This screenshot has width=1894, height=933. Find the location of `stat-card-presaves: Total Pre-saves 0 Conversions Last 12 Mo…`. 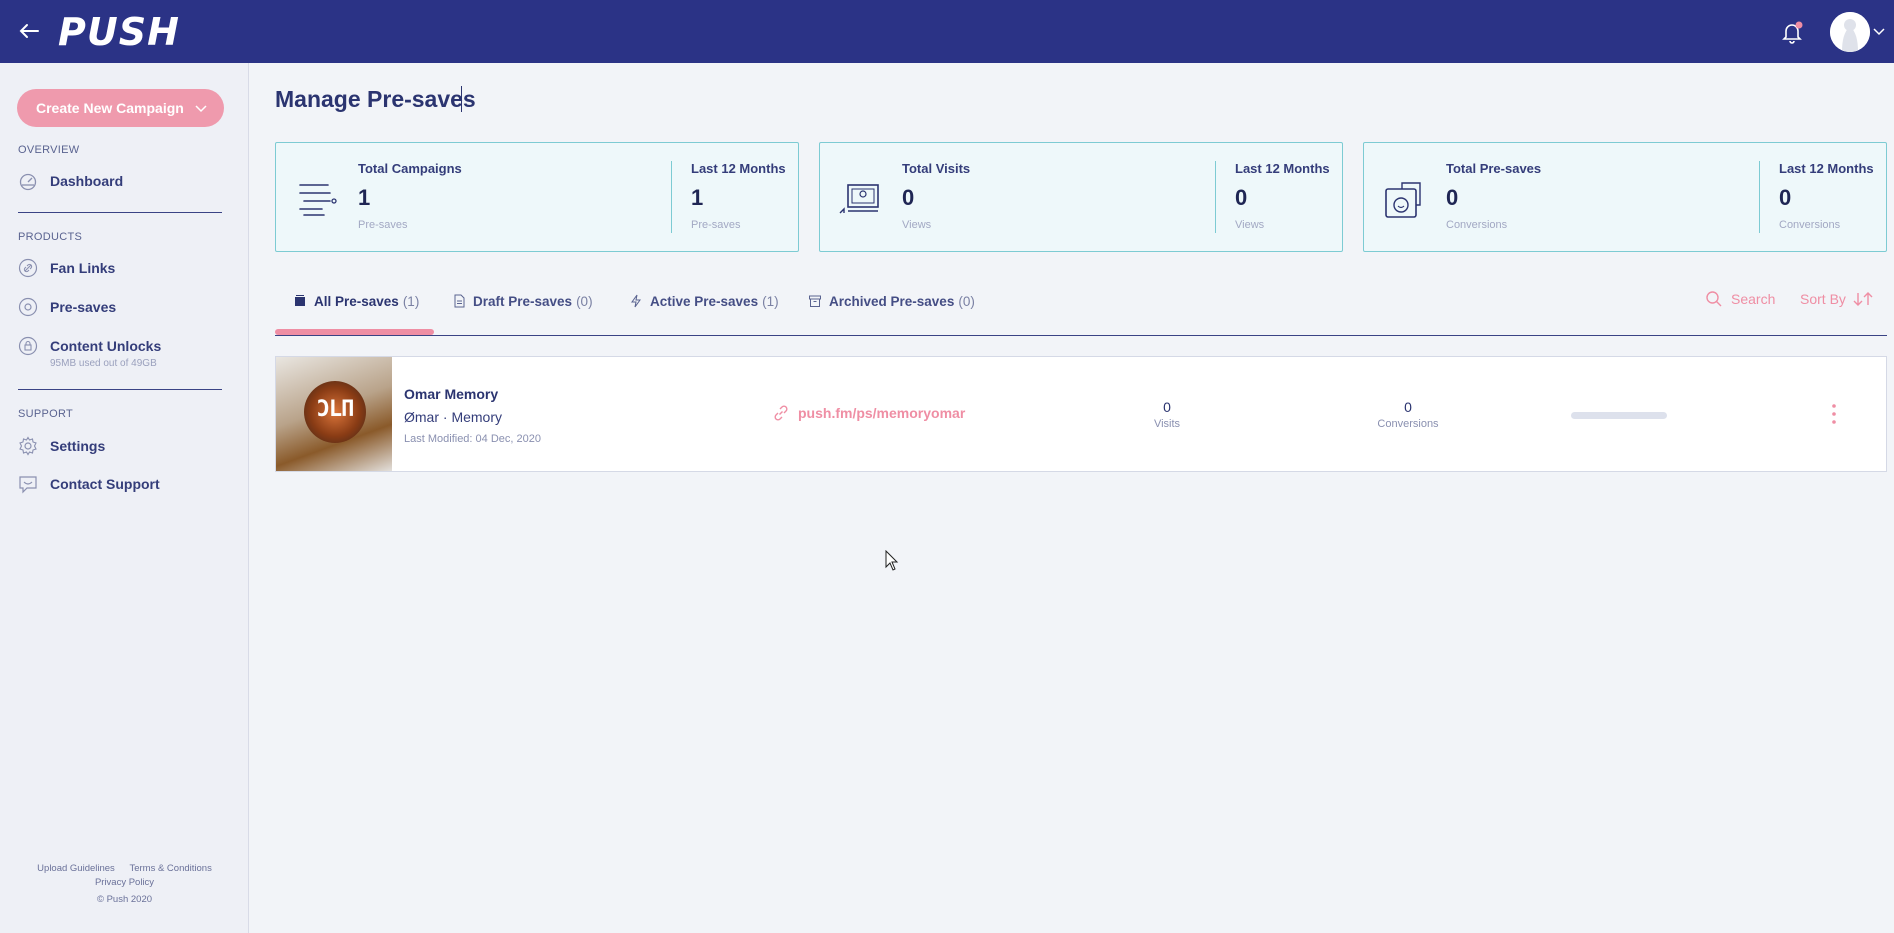

stat-card-presaves: Total Pre-saves 0 Conversions Last 12 Mo… is located at coordinates (1625, 197).